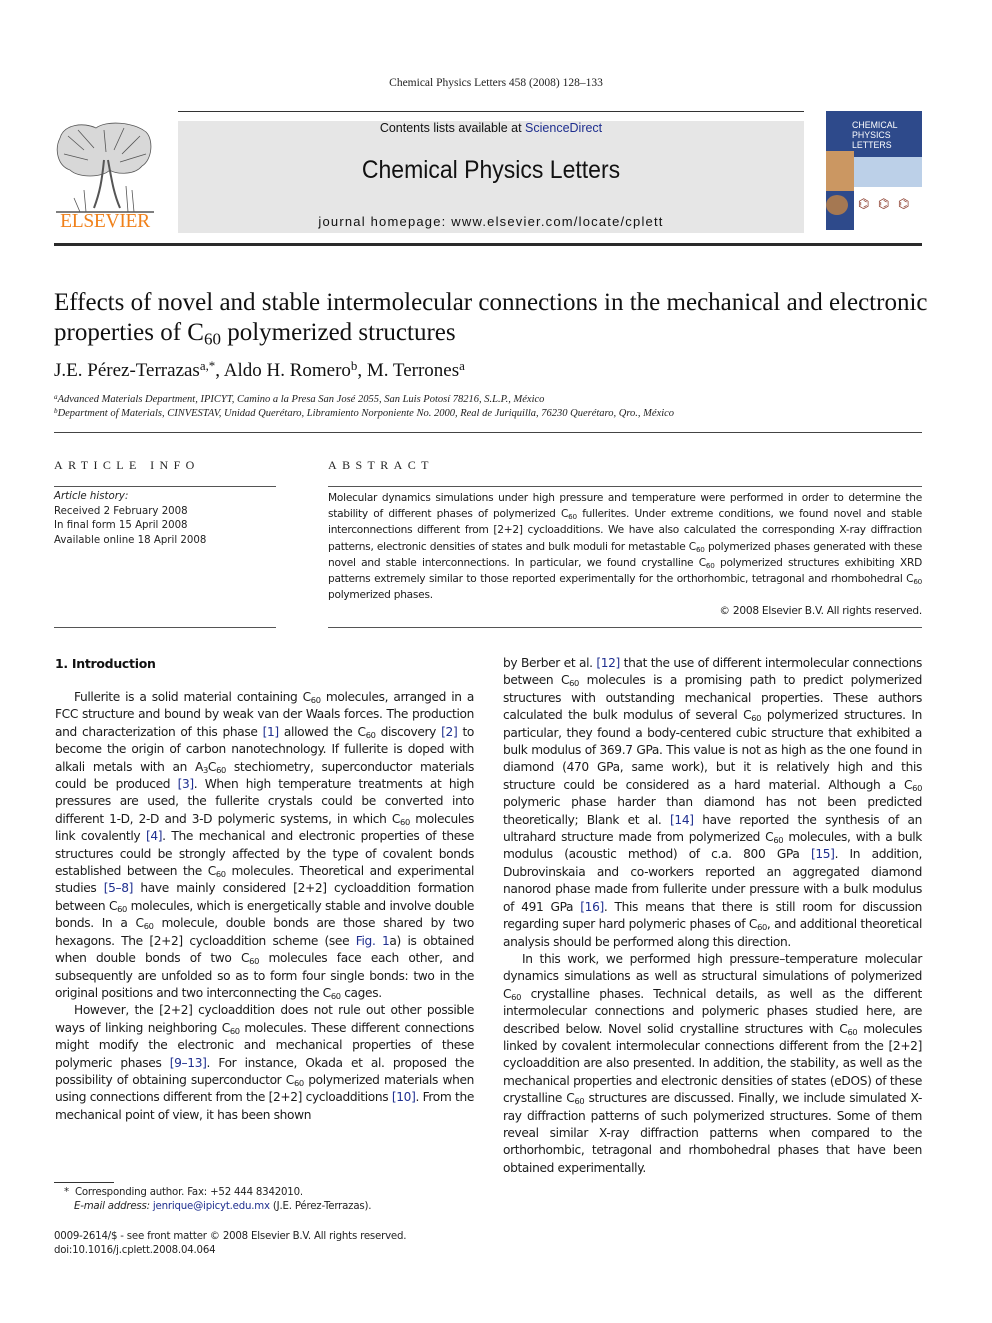 The image size is (992, 1323). Describe the element at coordinates (127, 370) in the screenshot. I see `author-name: J.E. Pérez-Terrazas` at that location.